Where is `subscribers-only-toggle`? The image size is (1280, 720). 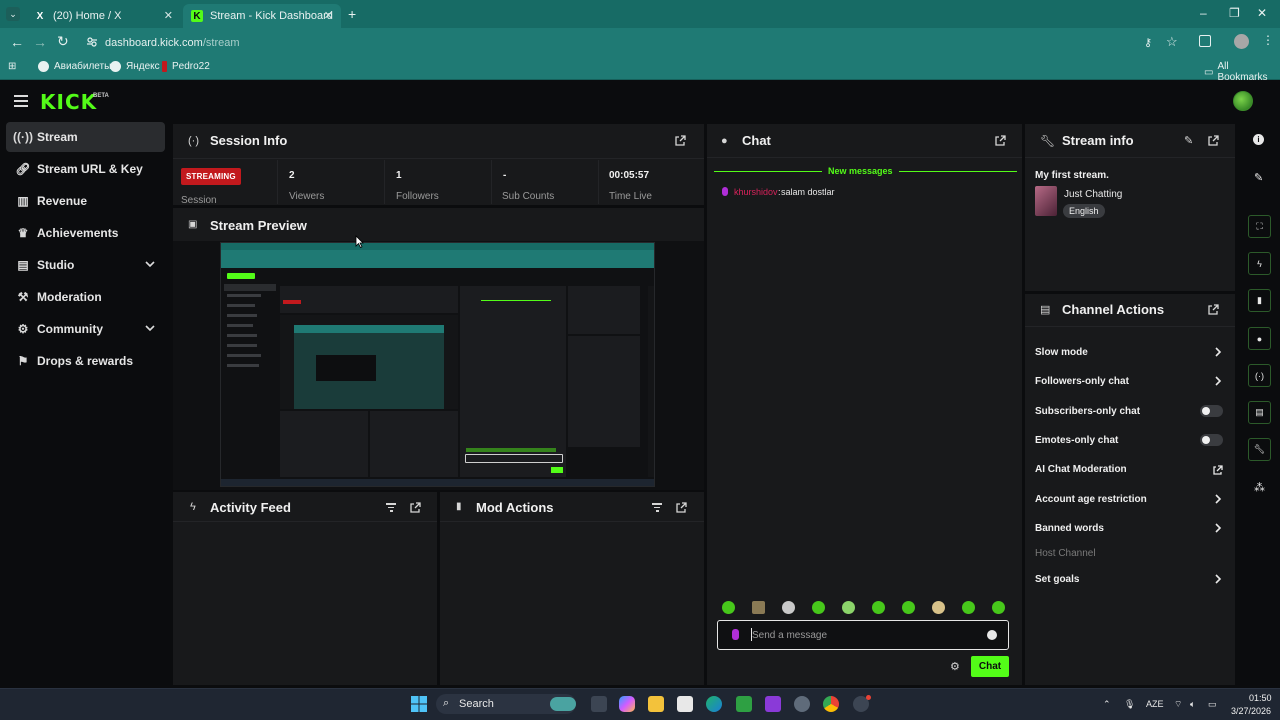 subscribers-only-toggle is located at coordinates (1211, 411).